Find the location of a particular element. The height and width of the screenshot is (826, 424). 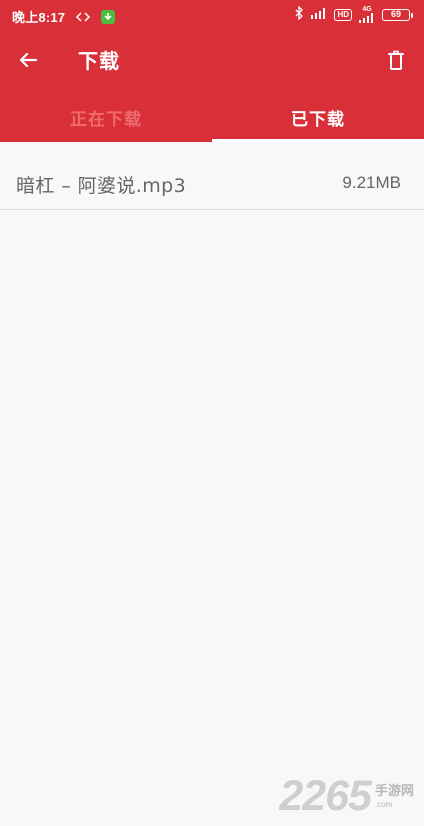

file-size: 9.21MB is located at coordinates (371, 182).